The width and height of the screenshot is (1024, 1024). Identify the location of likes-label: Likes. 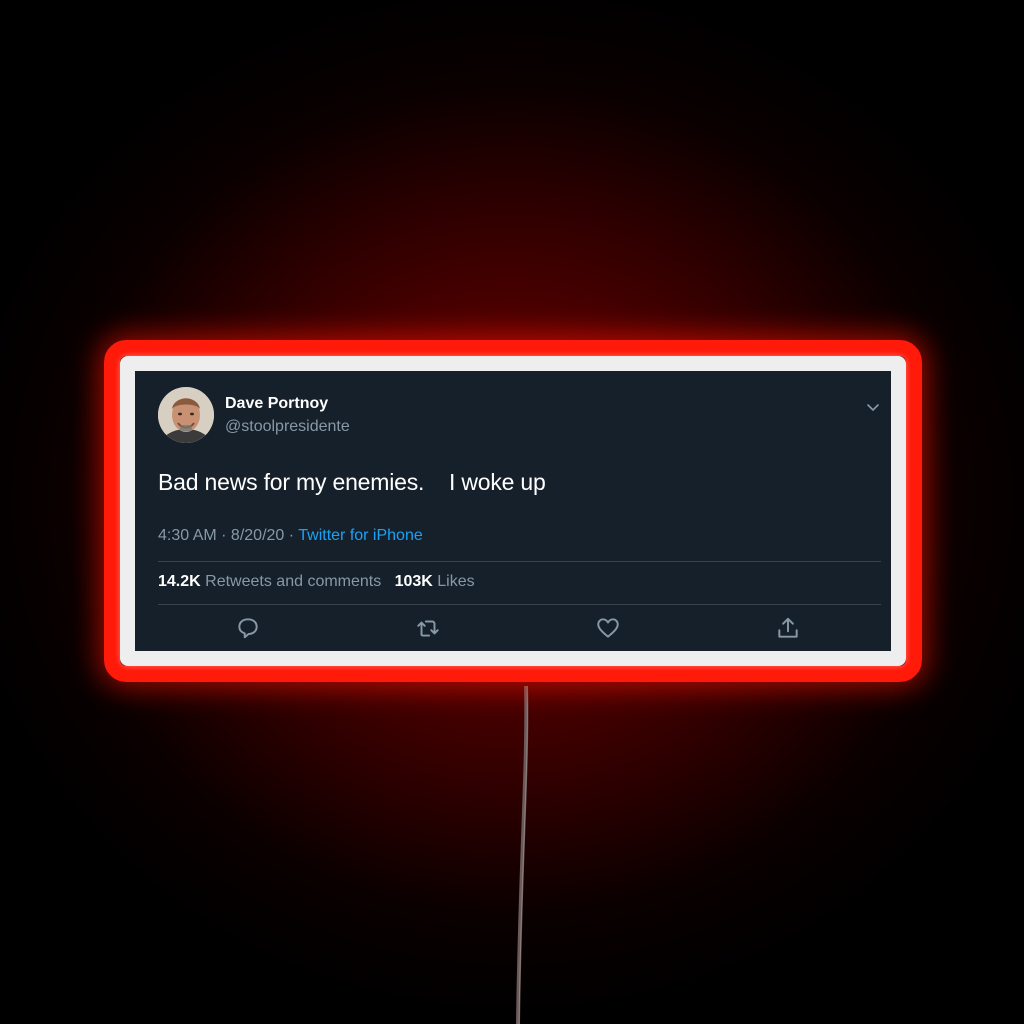
(456, 581).